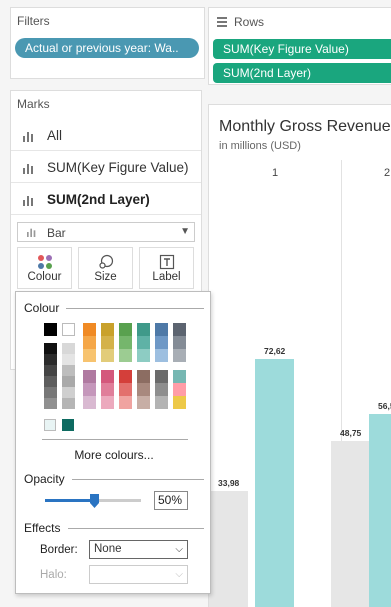  Describe the element at coordinates (44, 277) in the screenshot. I see `colour-button-label: Colour` at that location.